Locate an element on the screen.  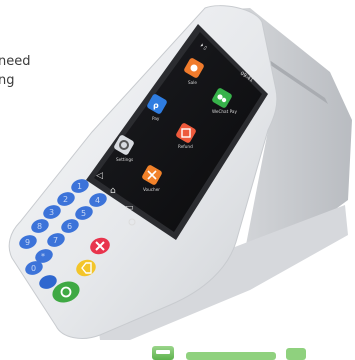
key-label-star: * is located at coordinates (43, 256).